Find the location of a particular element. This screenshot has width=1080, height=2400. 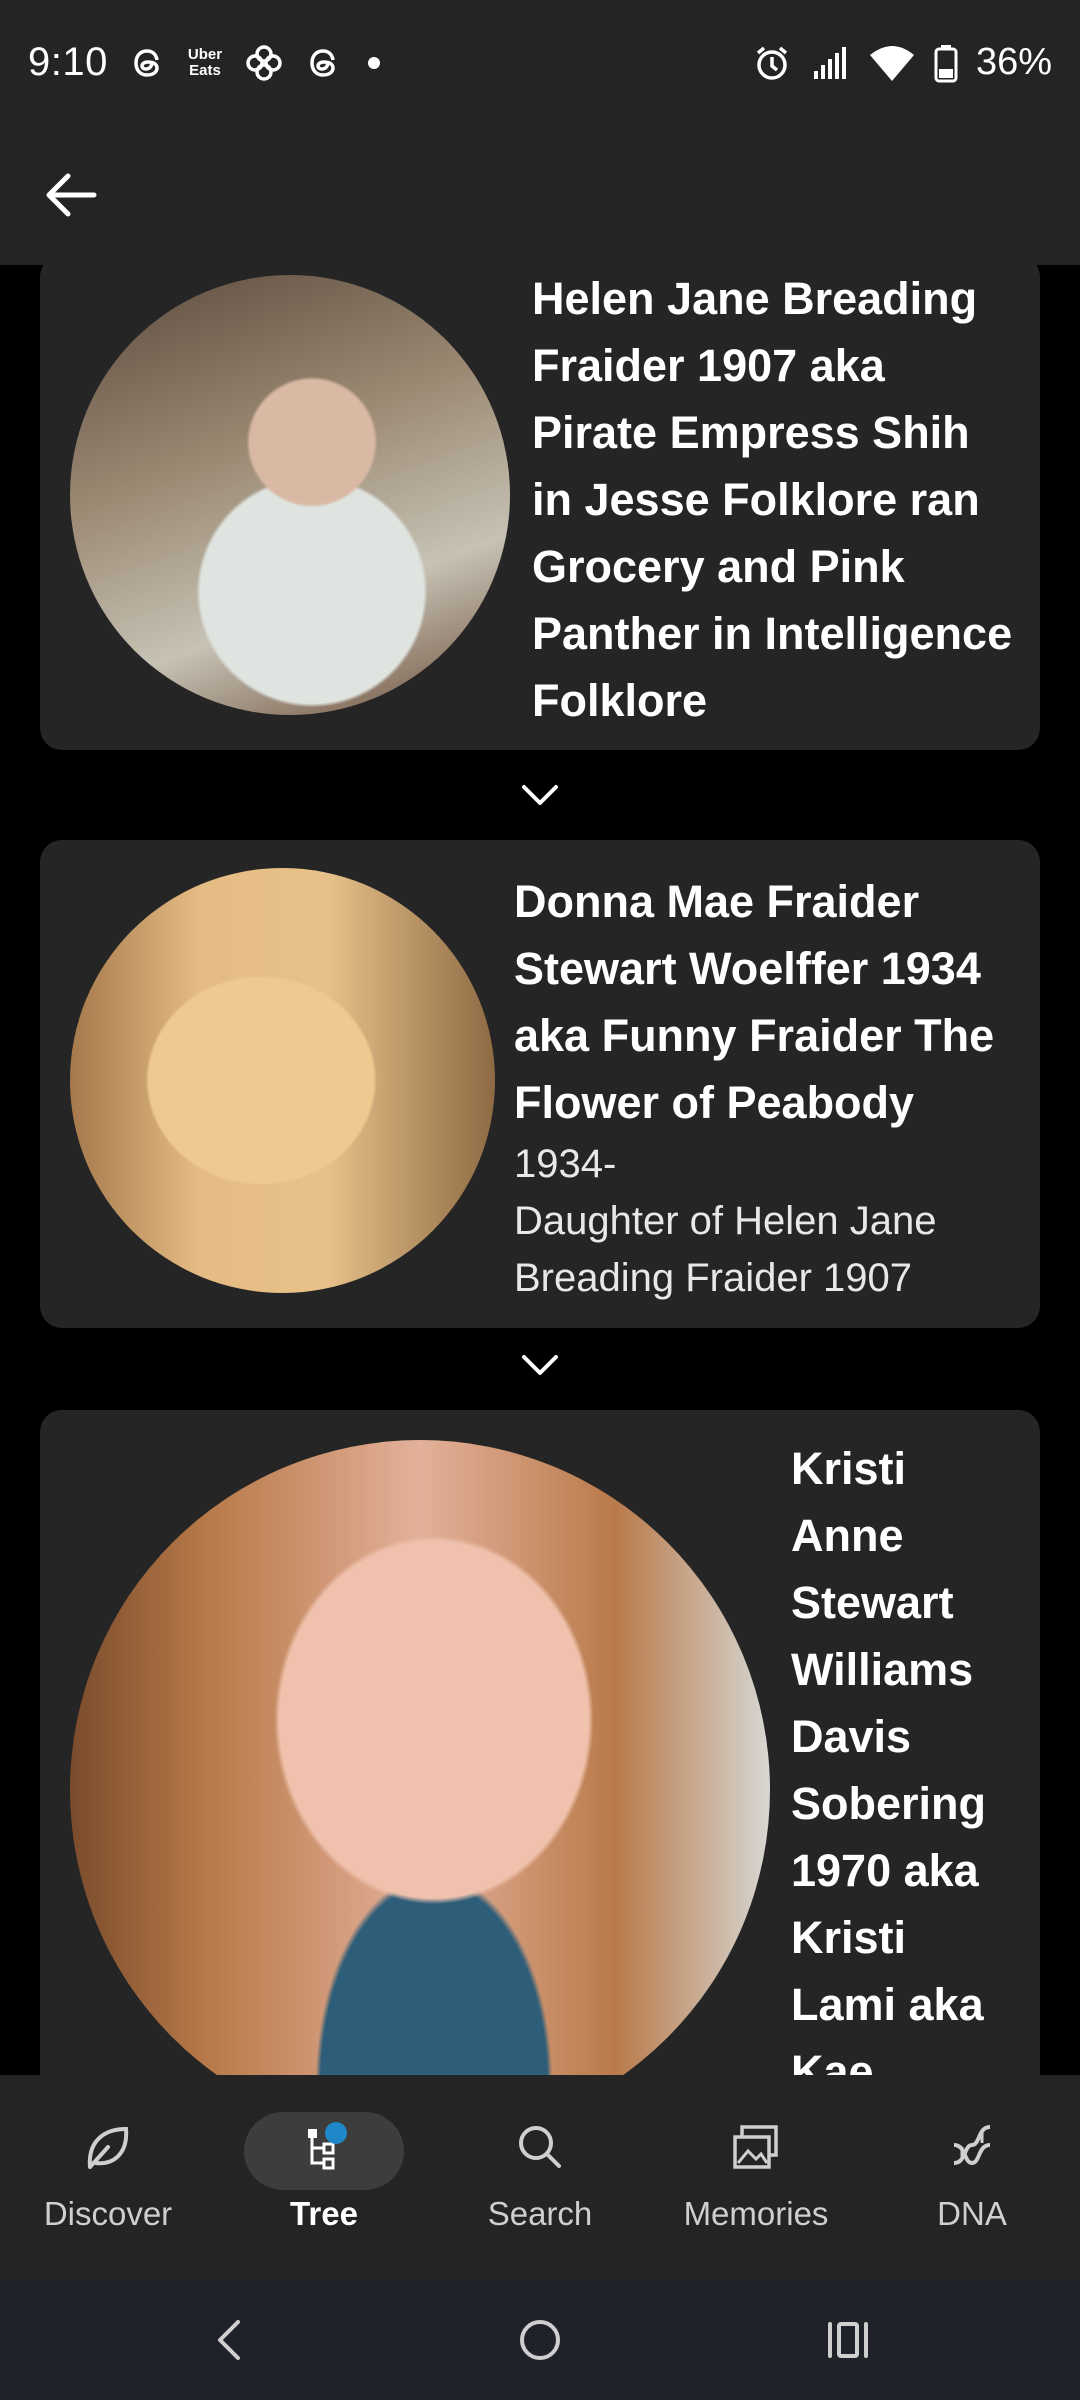

tree-icon is located at coordinates (327, 2146).